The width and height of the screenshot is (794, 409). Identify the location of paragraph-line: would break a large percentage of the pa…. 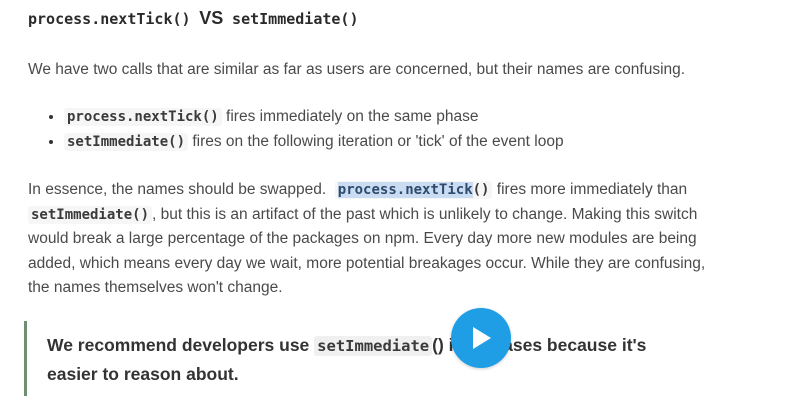
(362, 238).